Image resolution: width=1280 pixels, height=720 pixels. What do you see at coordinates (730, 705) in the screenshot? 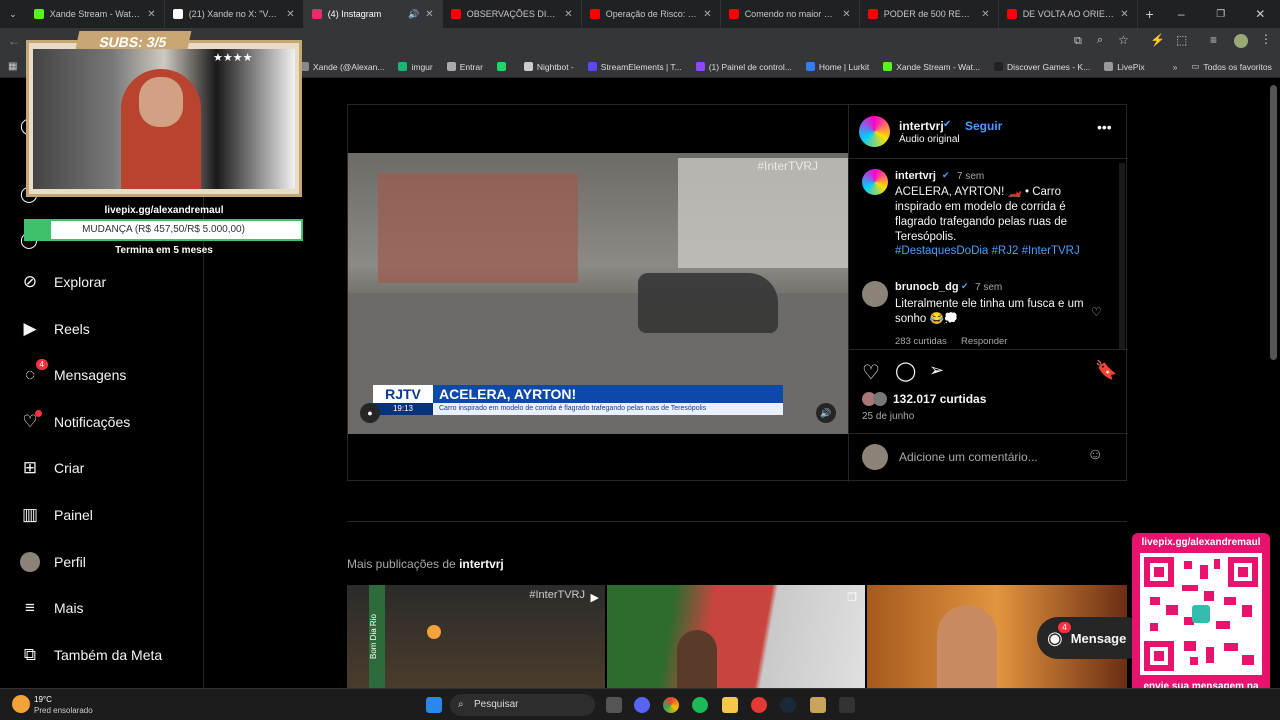
I see `file-explorer-icon` at bounding box center [730, 705].